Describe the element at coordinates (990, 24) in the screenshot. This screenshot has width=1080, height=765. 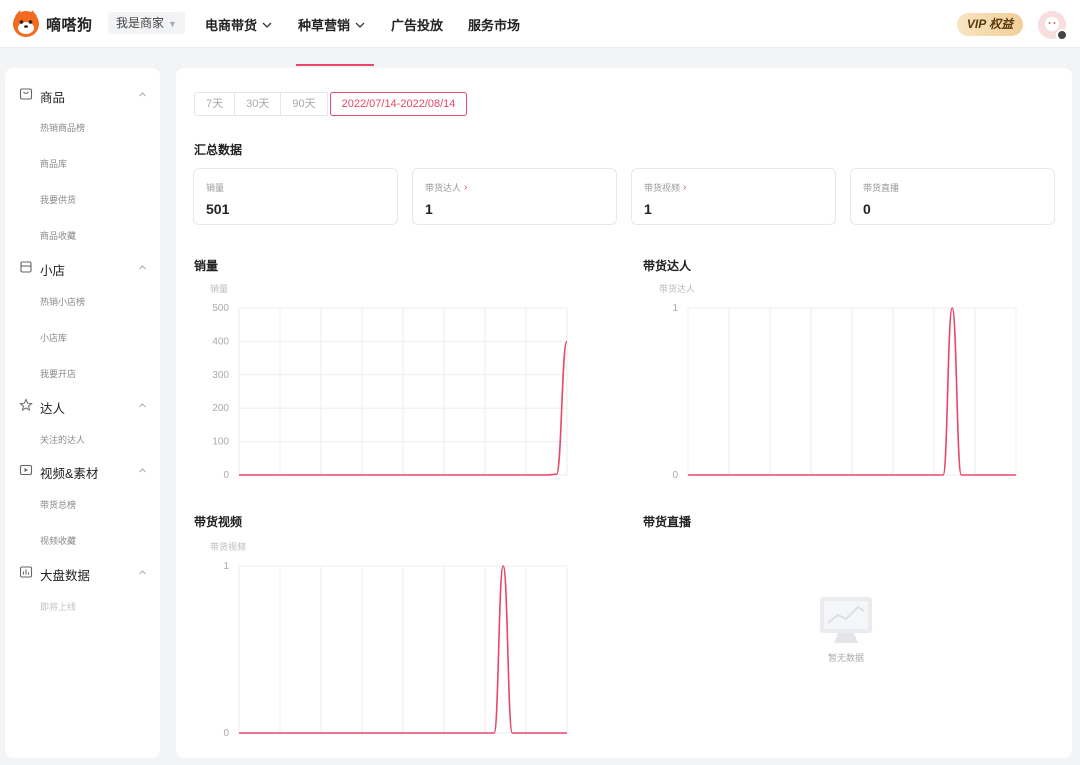
I see `vip-benefits-button: VIP 权益` at that location.